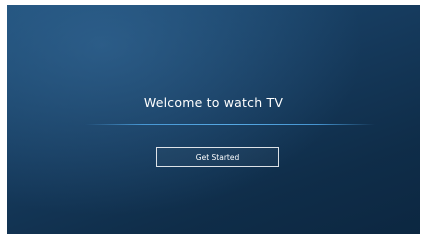 Image resolution: width=426 pixels, height=240 pixels. I want to click on welcome-title: Welcome to watch TV, so click(213, 102).